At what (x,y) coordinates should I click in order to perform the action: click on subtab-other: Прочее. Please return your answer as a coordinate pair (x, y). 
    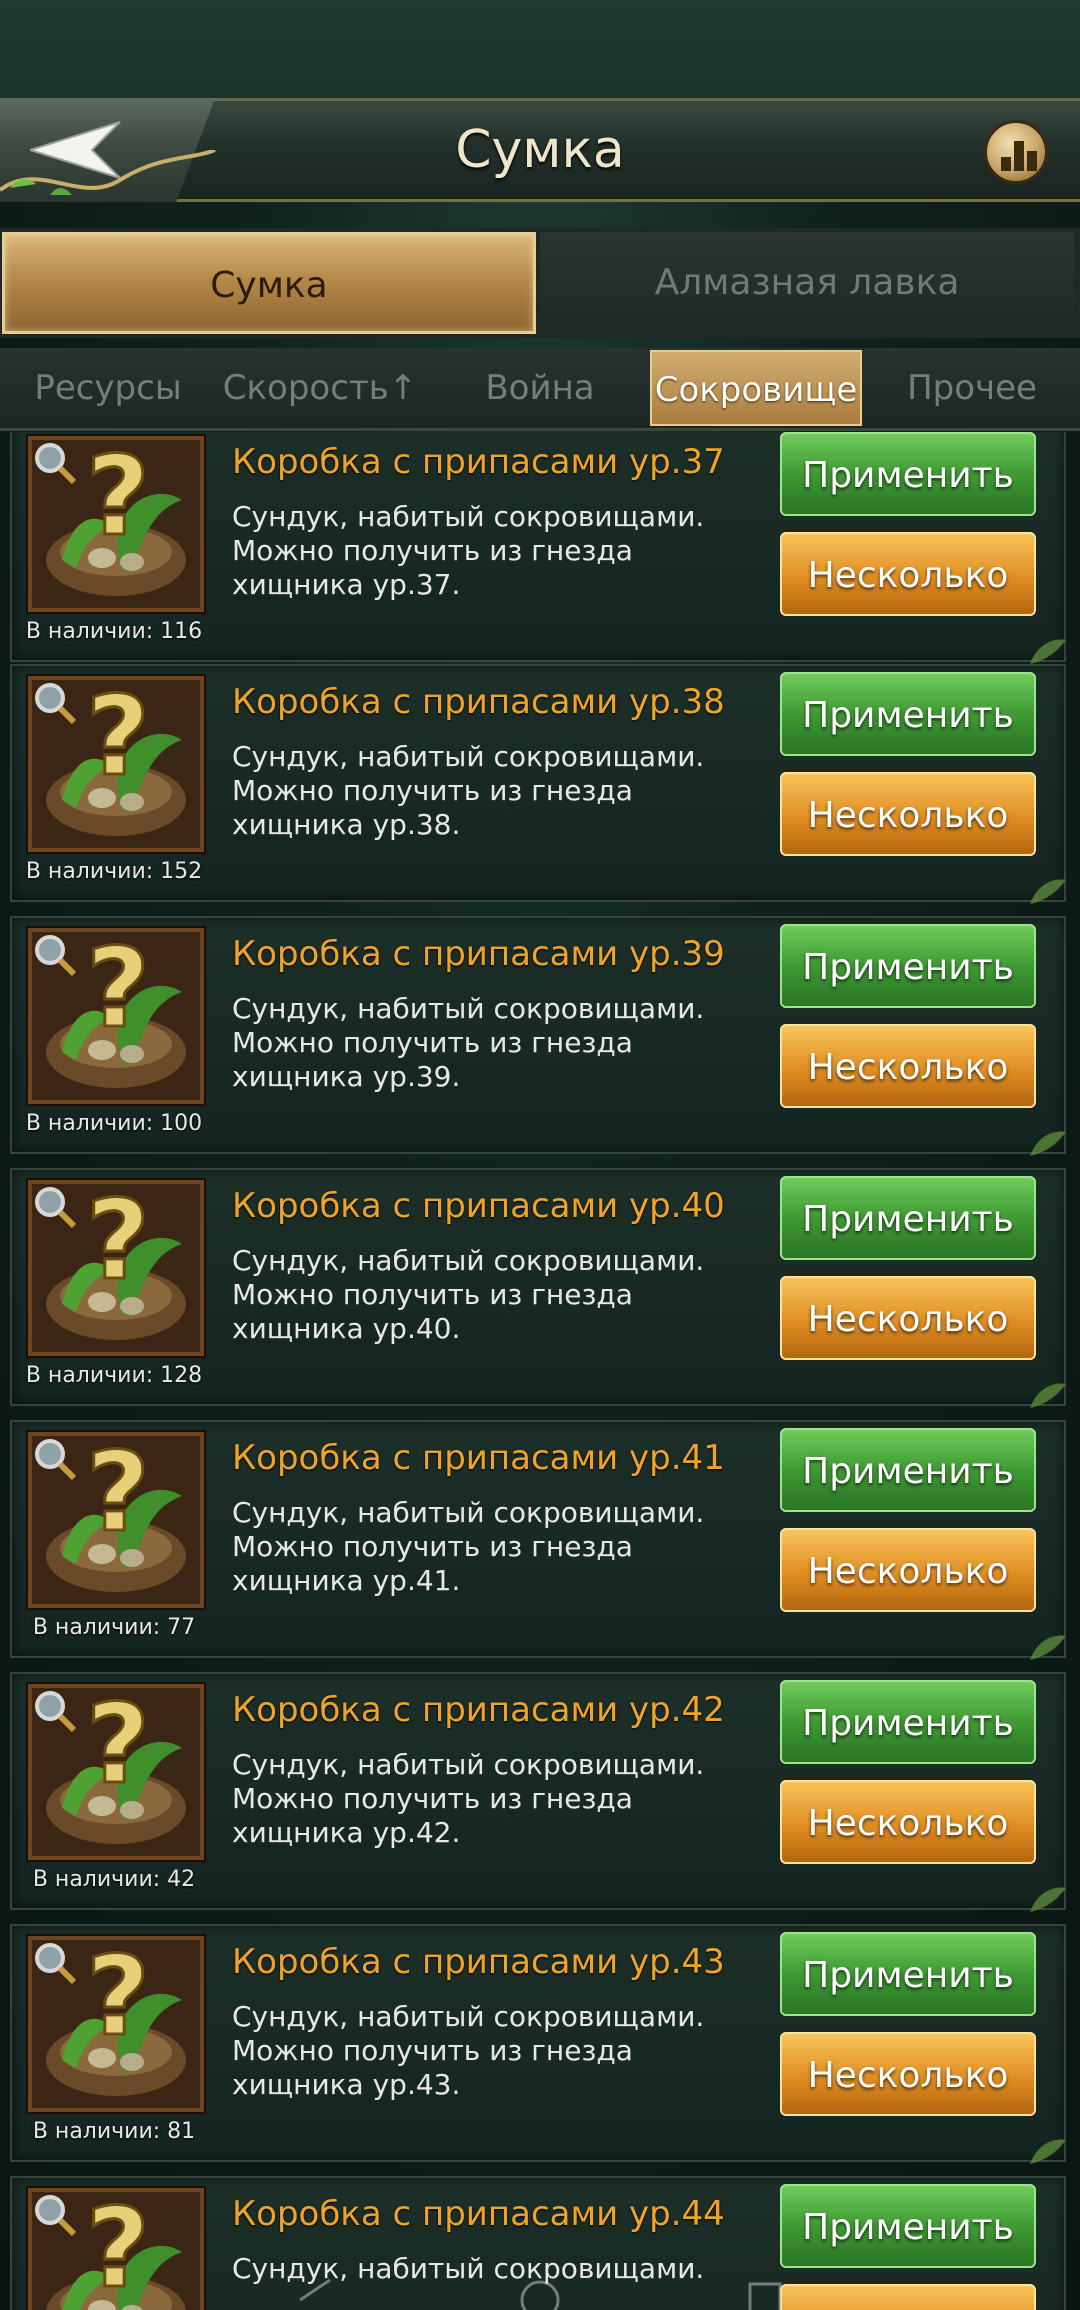
    Looking at the image, I should click on (972, 388).